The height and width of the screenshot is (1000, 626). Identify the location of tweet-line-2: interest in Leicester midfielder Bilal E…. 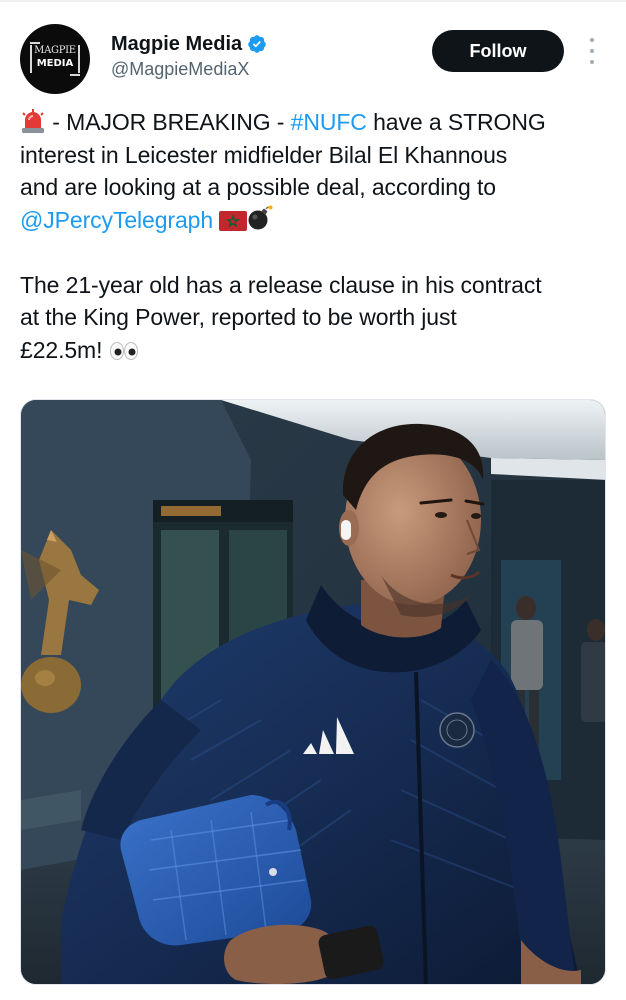
(264, 154).